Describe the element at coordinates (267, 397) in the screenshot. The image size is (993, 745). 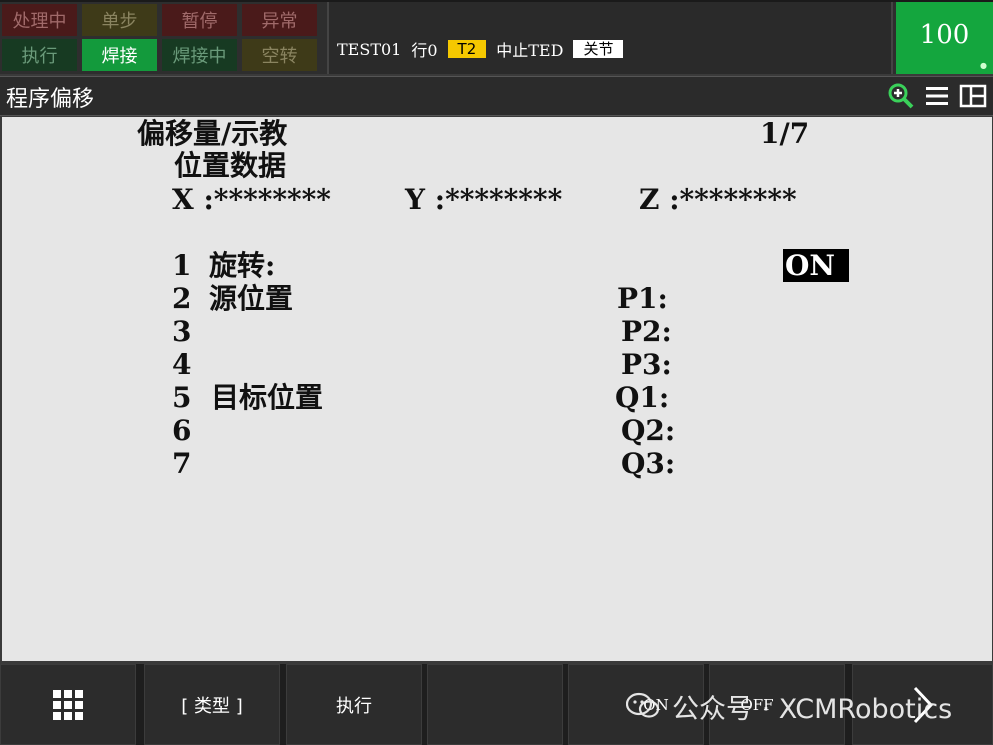
I see `row-5-label: 目标位置` at that location.